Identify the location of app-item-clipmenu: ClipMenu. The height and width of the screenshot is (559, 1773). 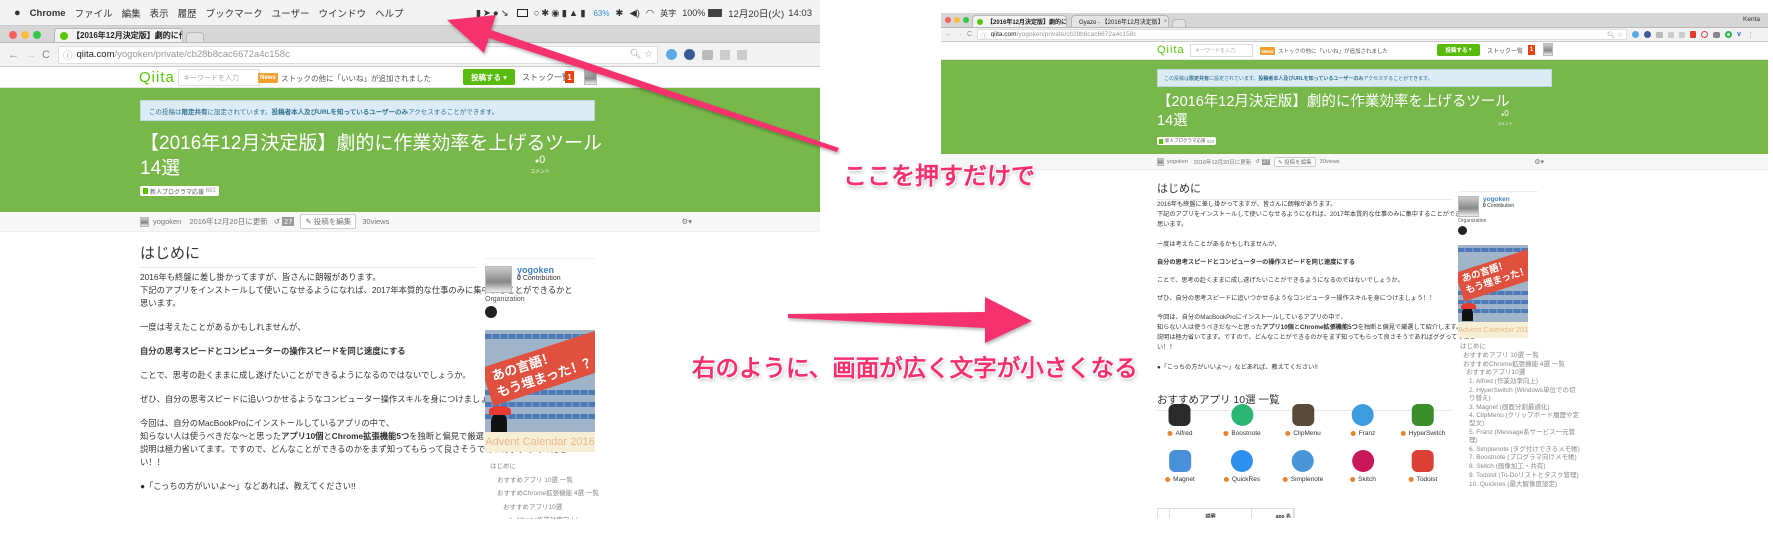
(1303, 420).